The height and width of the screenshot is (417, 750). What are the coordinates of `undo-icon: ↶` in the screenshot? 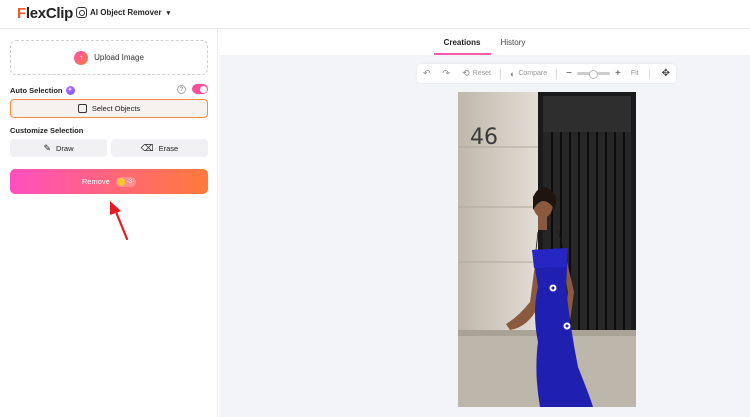 It's located at (427, 73).